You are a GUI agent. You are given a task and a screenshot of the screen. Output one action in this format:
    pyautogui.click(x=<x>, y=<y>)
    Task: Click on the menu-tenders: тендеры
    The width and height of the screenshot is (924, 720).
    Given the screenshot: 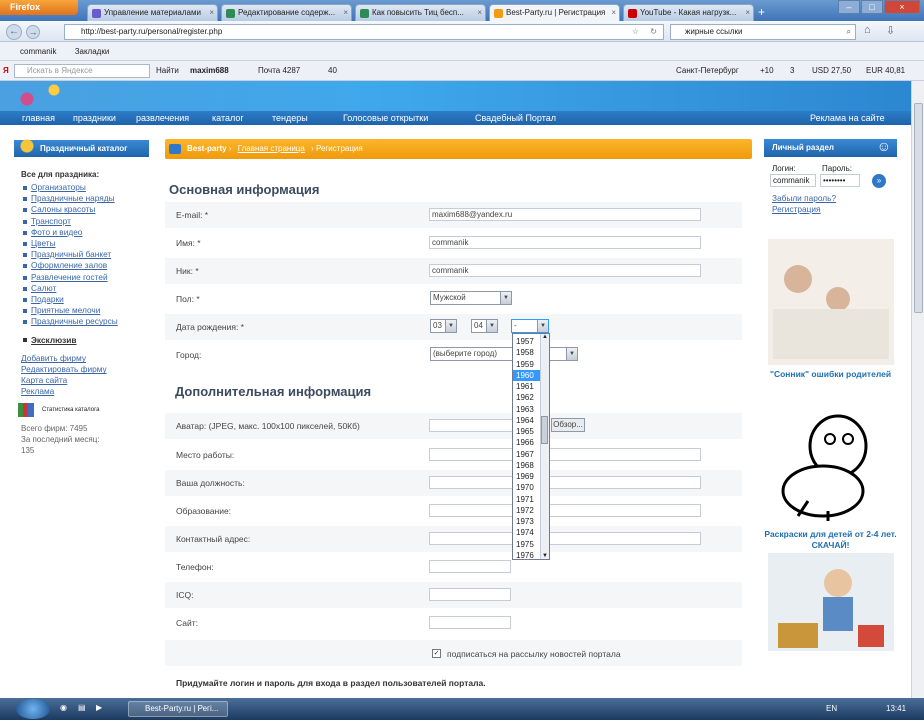 What is the action you would take?
    pyautogui.click(x=290, y=118)
    